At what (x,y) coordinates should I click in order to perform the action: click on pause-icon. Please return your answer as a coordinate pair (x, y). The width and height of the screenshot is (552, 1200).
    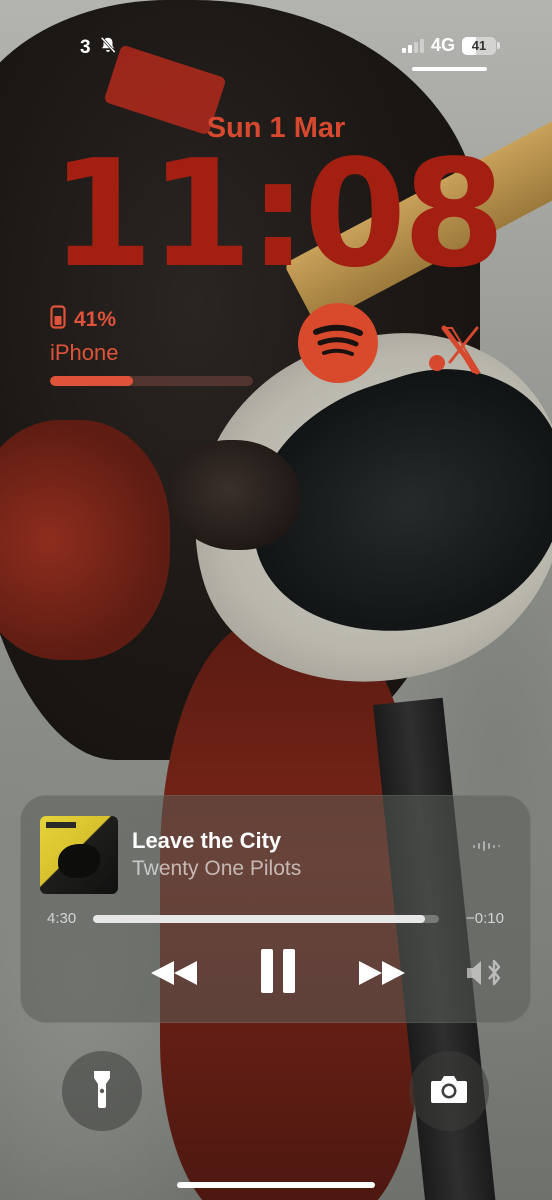
    Looking at the image, I should click on (278, 973).